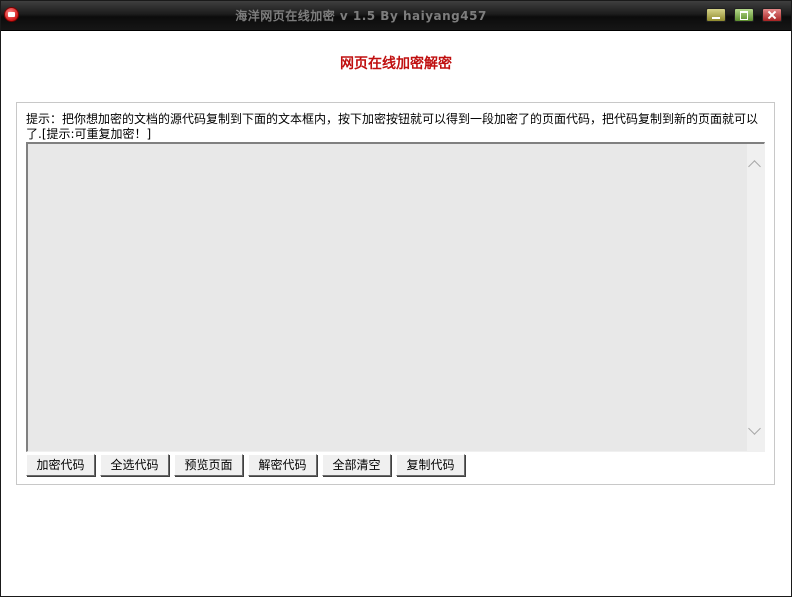  Describe the element at coordinates (744, 15) in the screenshot. I see `maximize-button` at that location.